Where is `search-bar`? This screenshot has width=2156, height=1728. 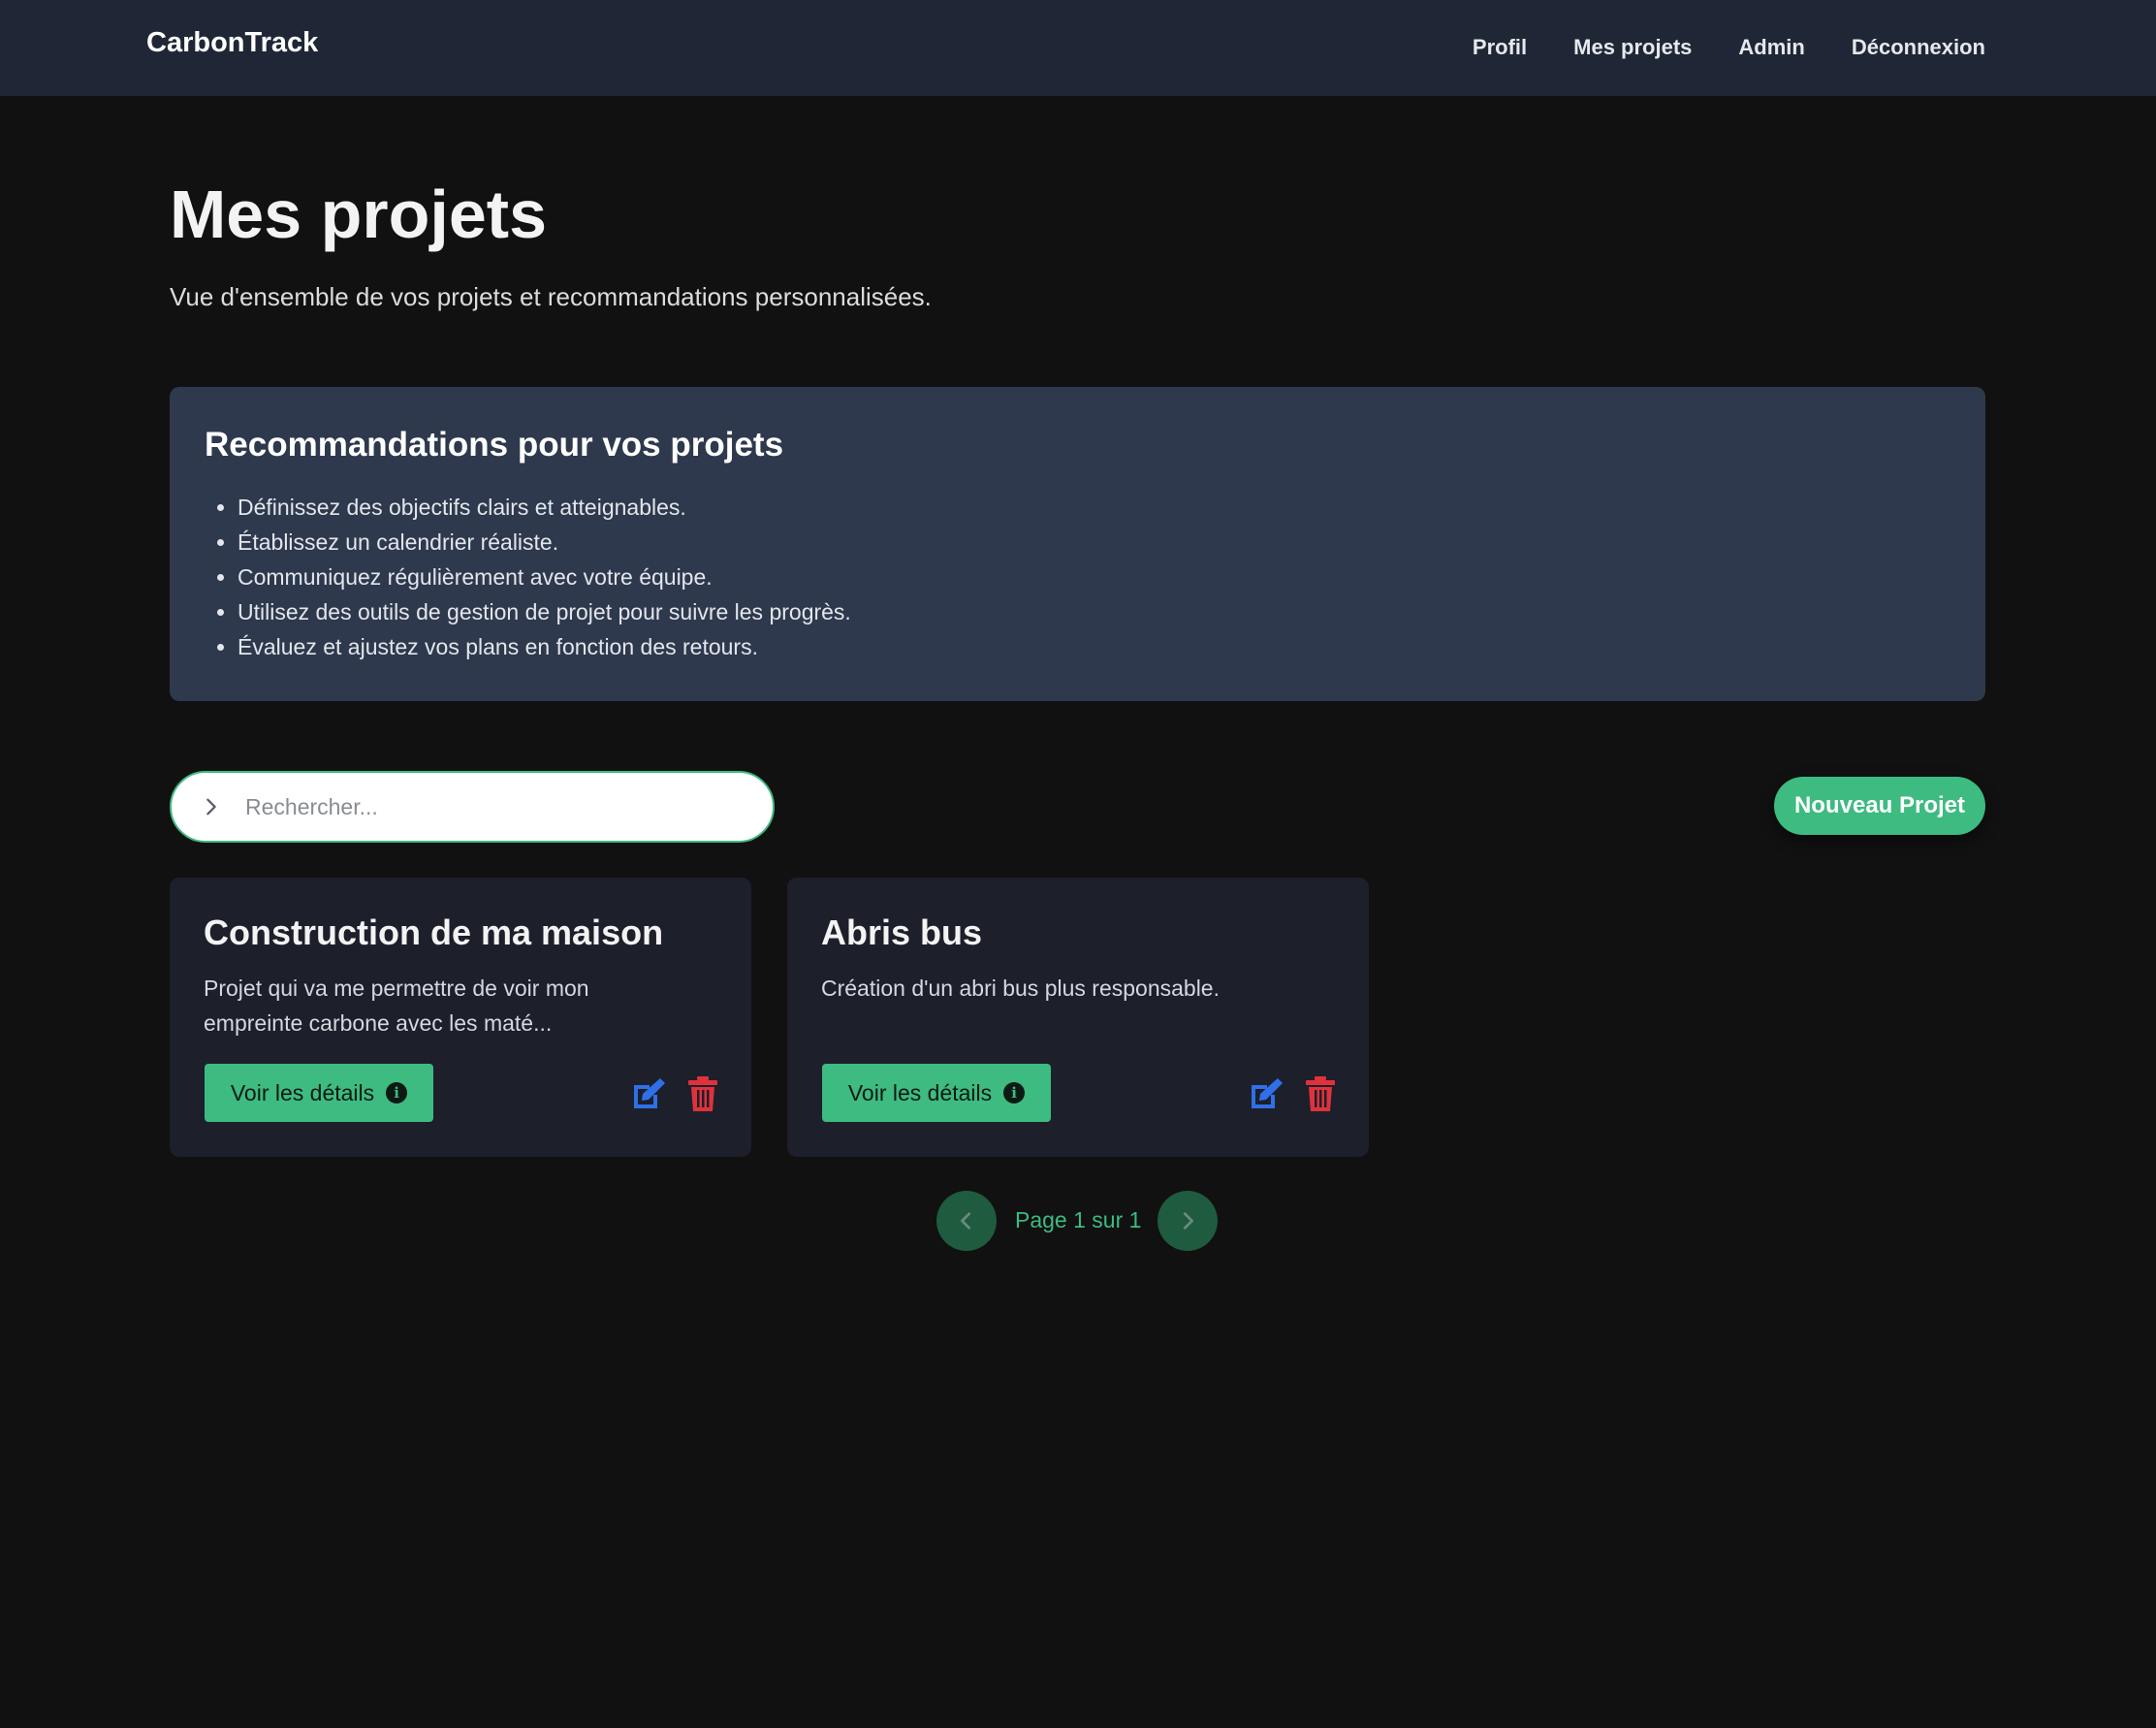 search-bar is located at coordinates (472, 807).